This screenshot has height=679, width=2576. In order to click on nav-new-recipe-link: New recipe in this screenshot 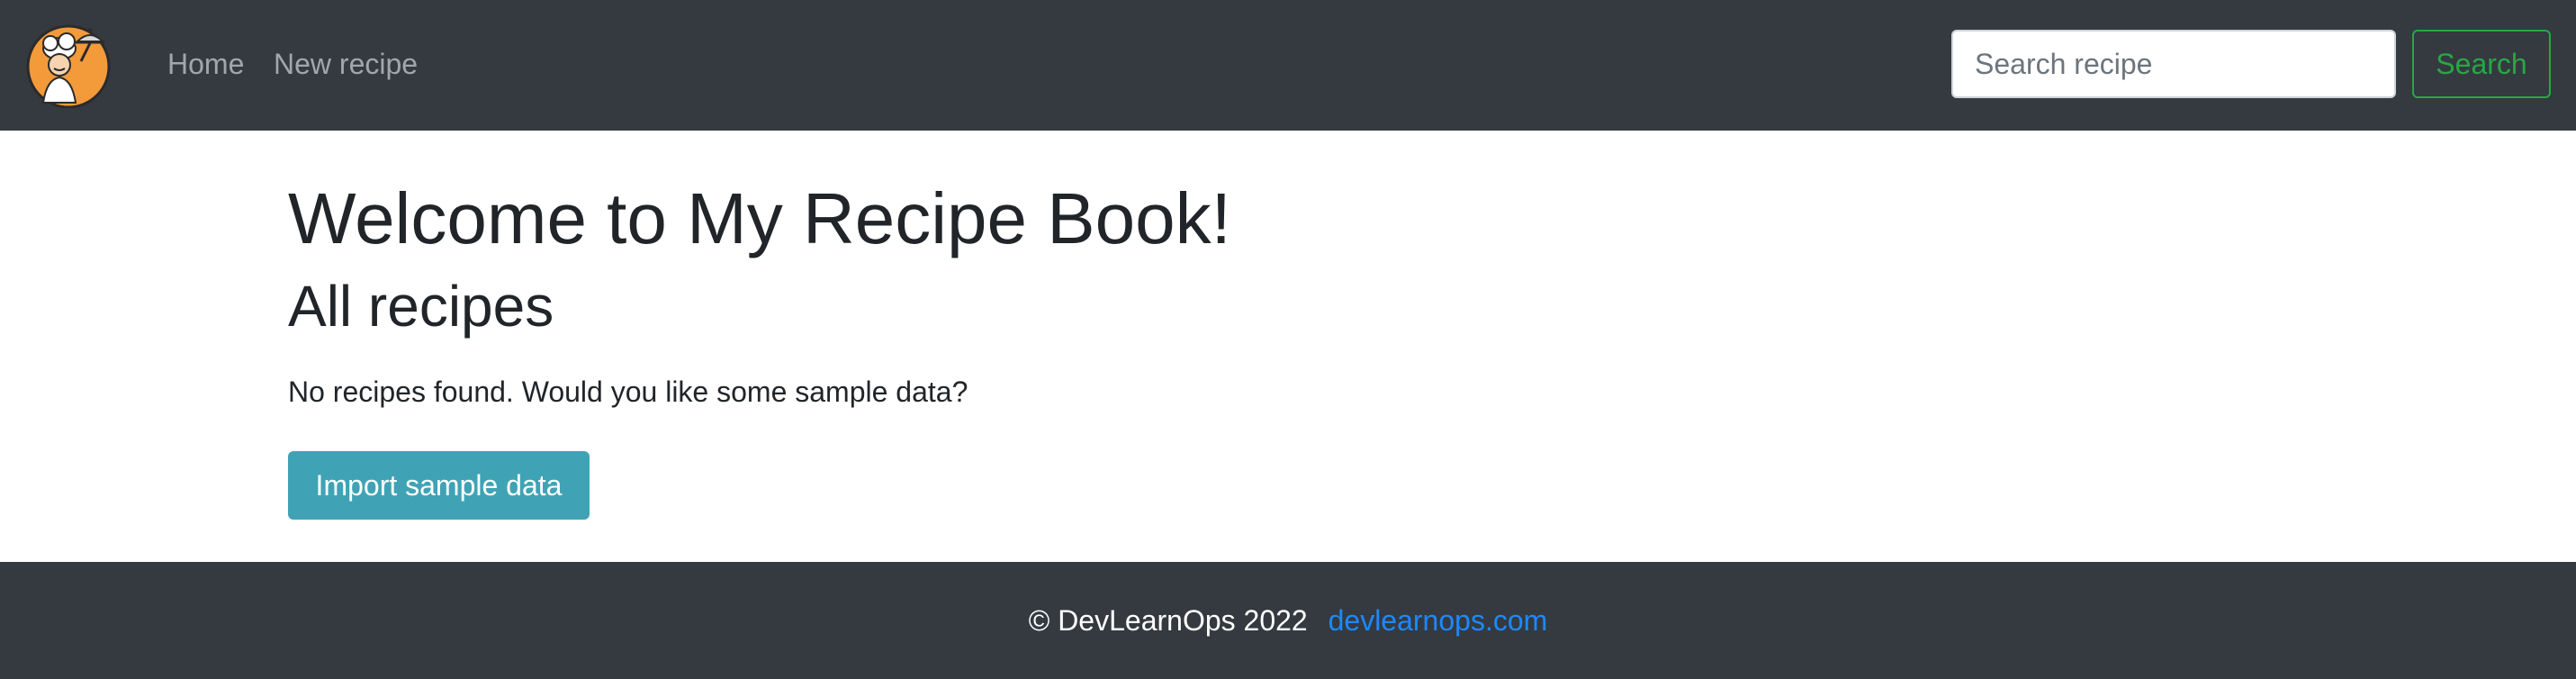, I will do `click(346, 64)`.